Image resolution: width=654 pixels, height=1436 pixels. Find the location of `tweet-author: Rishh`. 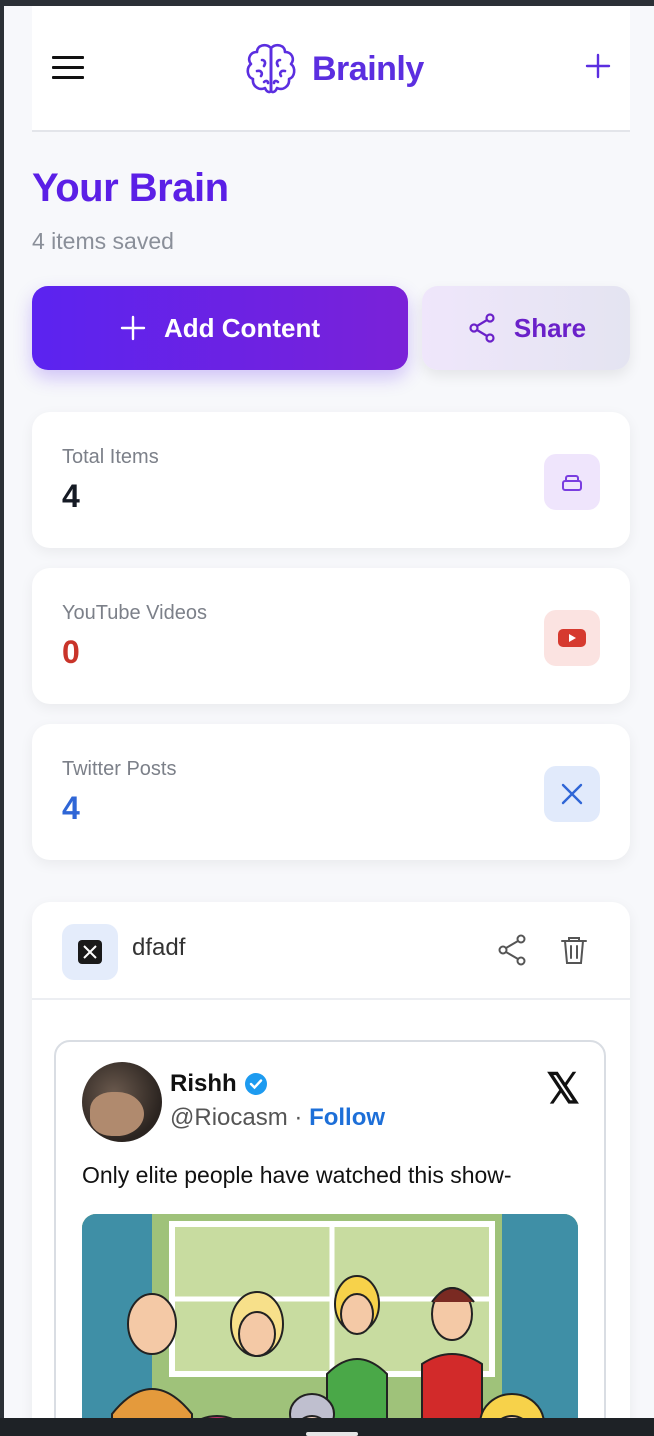

tweet-author: Rishh is located at coordinates (219, 1084).